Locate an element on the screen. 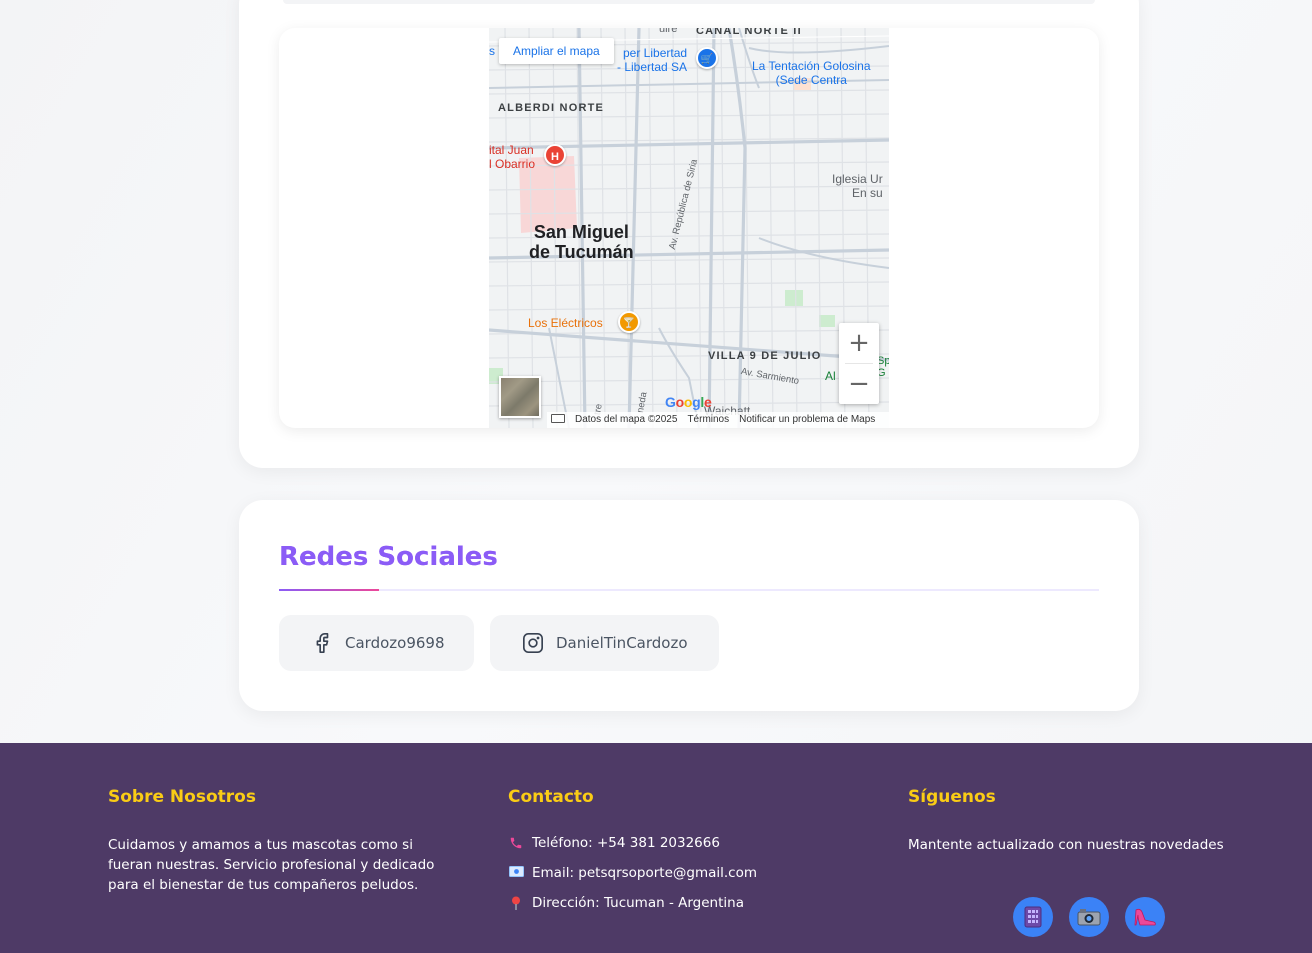 The height and width of the screenshot is (953, 1312). map-label-canal-norte: CANAL NORTE II is located at coordinates (749, 32).